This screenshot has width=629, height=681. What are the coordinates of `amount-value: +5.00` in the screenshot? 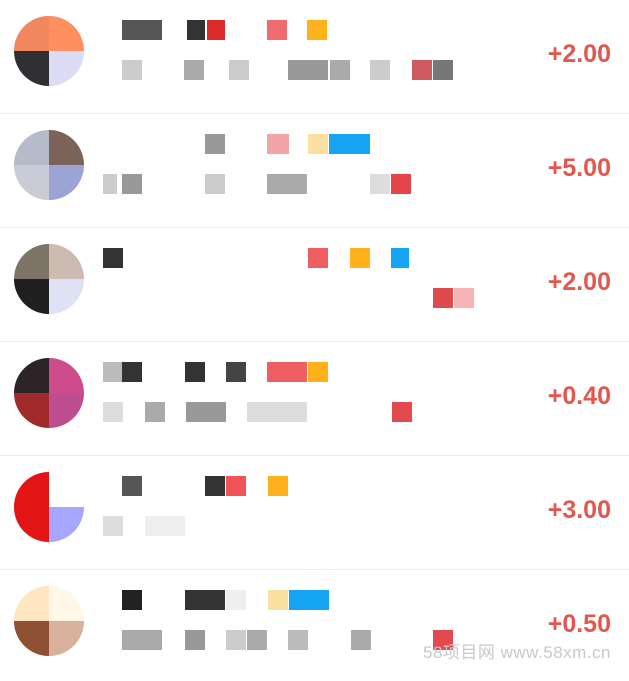 It's located at (579, 168).